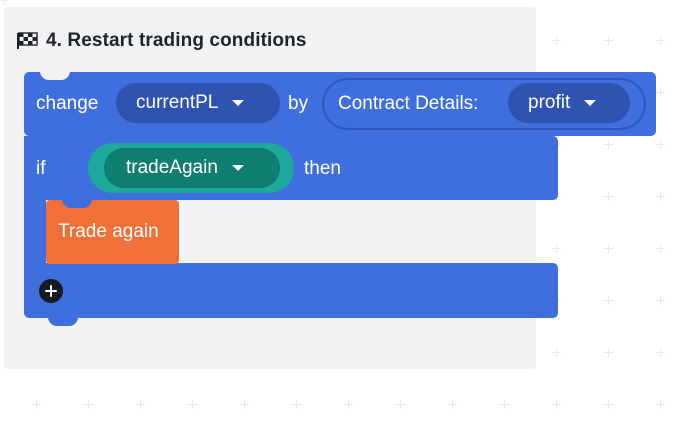  What do you see at coordinates (108, 231) in the screenshot?
I see `trade-again-label: Trade again` at bounding box center [108, 231].